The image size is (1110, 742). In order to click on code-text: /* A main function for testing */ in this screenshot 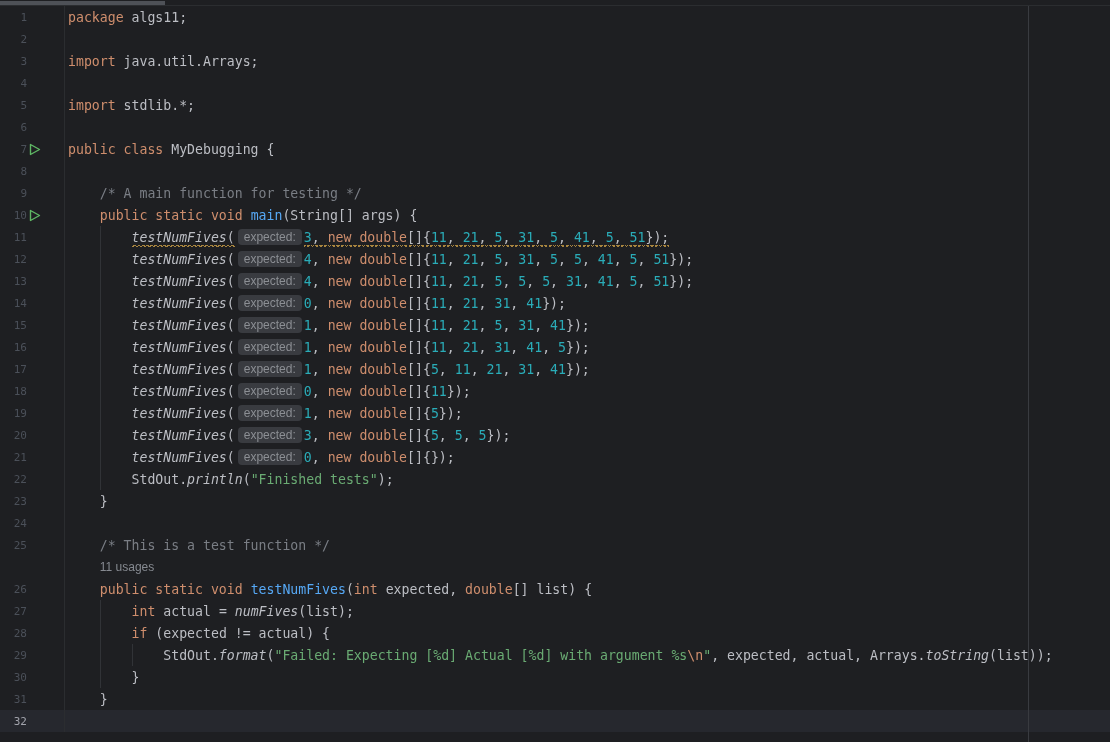, I will do `click(230, 194)`.